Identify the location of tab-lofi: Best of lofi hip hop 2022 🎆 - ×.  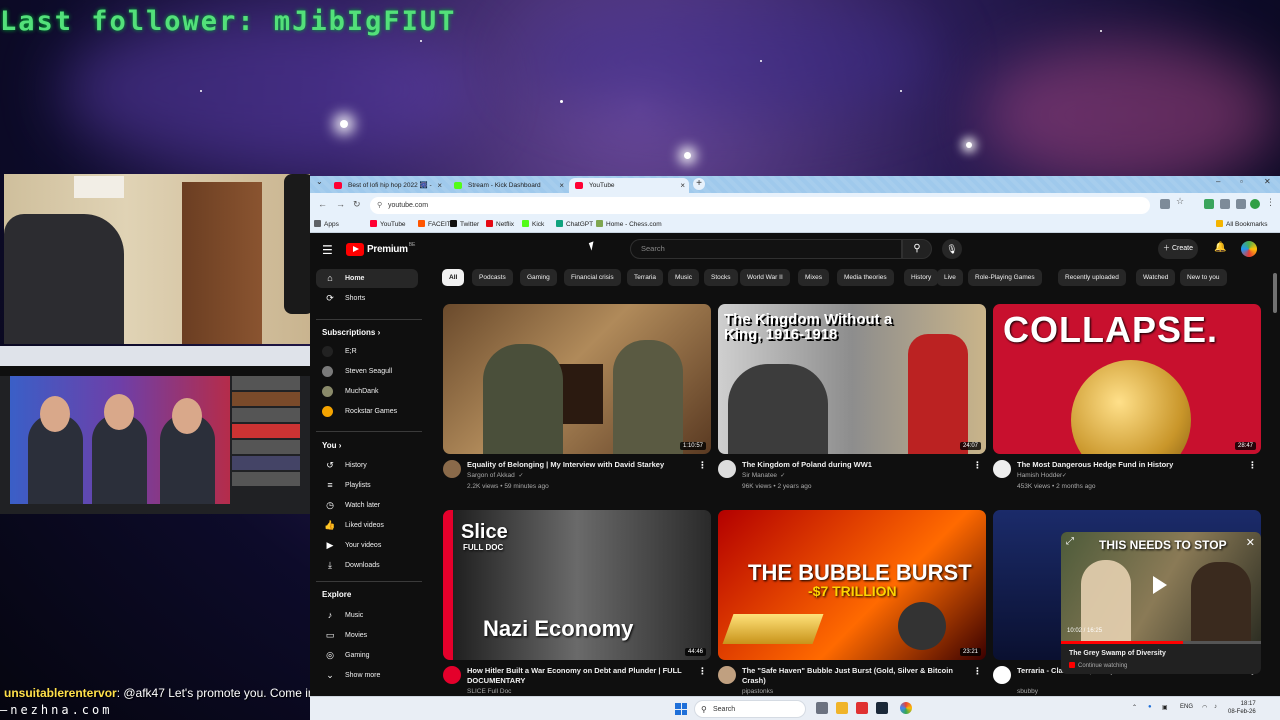
(387, 185).